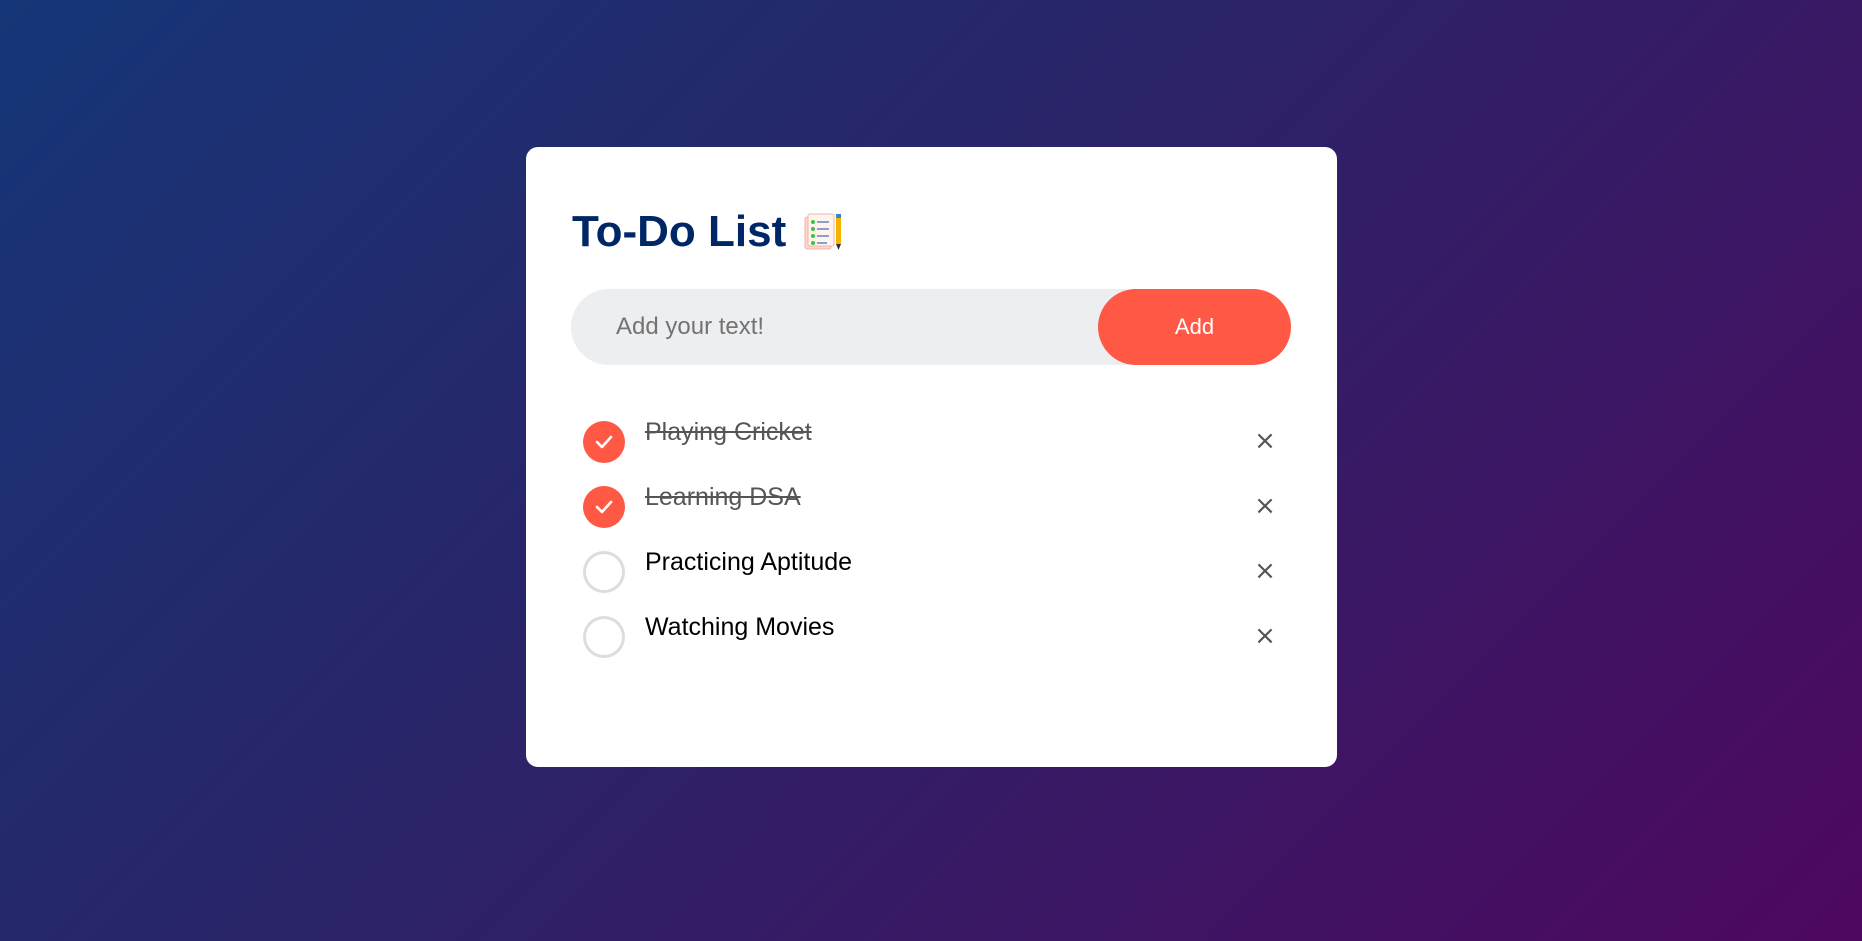 The width and height of the screenshot is (1862, 941). What do you see at coordinates (933, 441) in the screenshot?
I see `list-item: Playing Cricket ×` at bounding box center [933, 441].